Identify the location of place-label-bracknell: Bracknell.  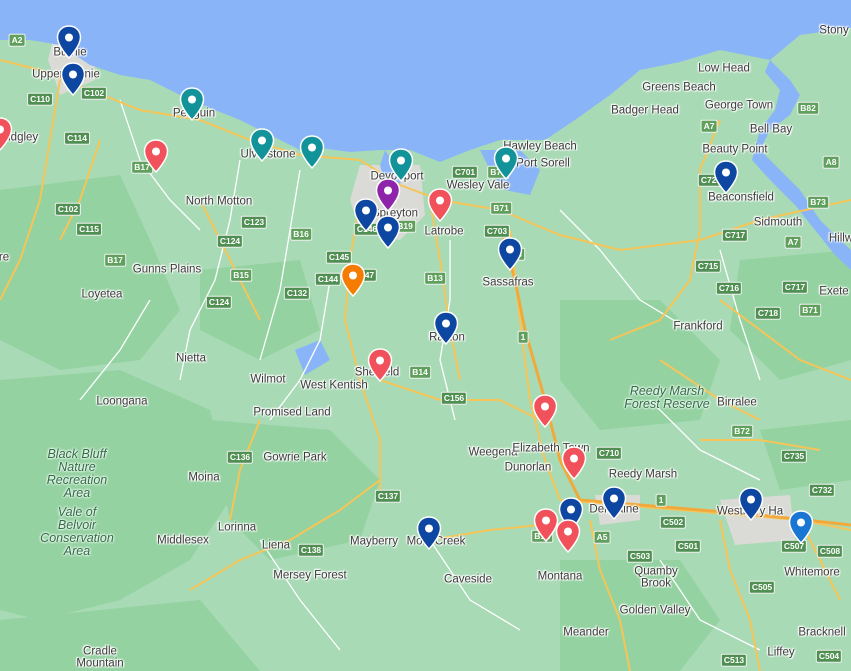
(821, 633).